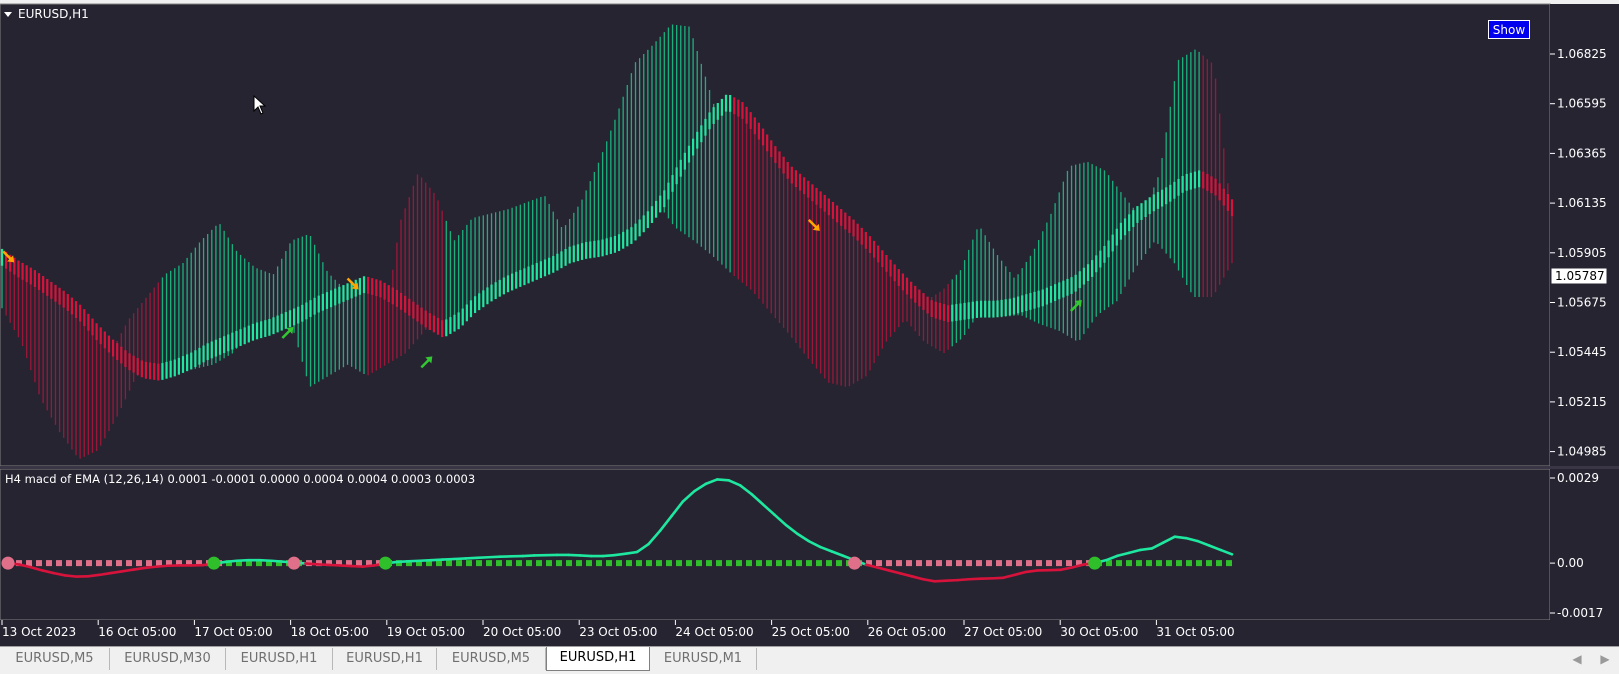  What do you see at coordinates (1584, 544) in the screenshot?
I see `indicator-axis-panel` at bounding box center [1584, 544].